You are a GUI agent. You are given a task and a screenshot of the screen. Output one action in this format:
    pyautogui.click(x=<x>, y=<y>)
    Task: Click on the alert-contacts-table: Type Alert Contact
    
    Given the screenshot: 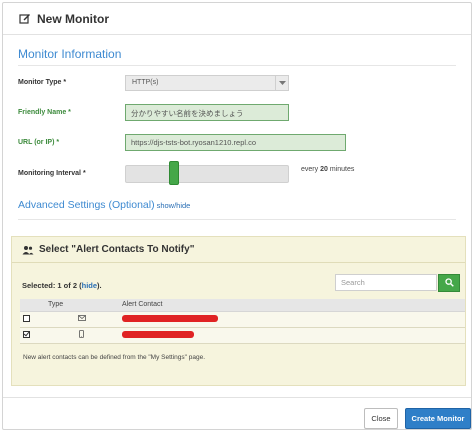 What is the action you would take?
    pyautogui.click(x=242, y=321)
    